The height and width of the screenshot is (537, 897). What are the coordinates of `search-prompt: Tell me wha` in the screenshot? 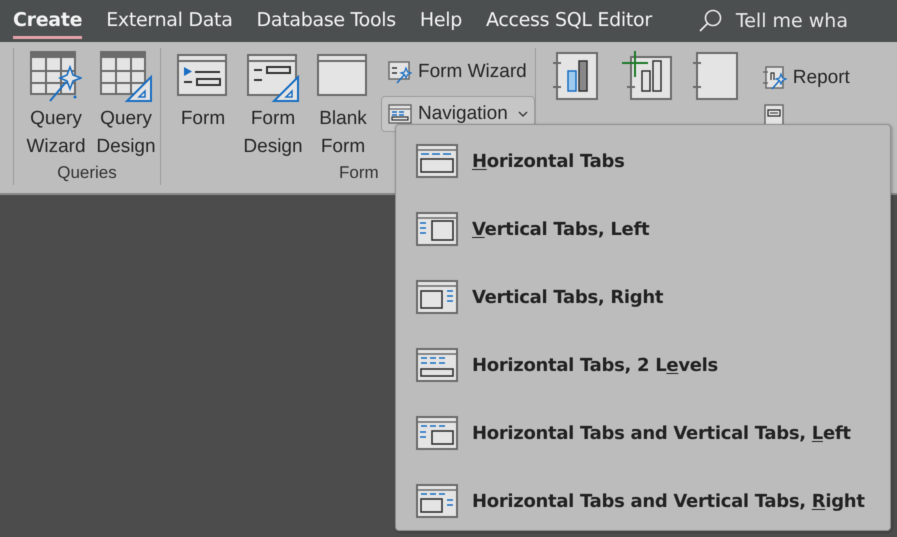 It's located at (792, 21).